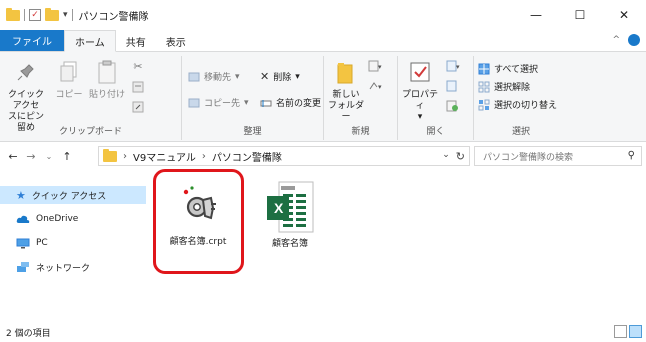 This screenshot has width=646, height=342. Describe the element at coordinates (164, 156) in the screenshot. I see `breadcrumb-item: V9マニュアル` at that location.